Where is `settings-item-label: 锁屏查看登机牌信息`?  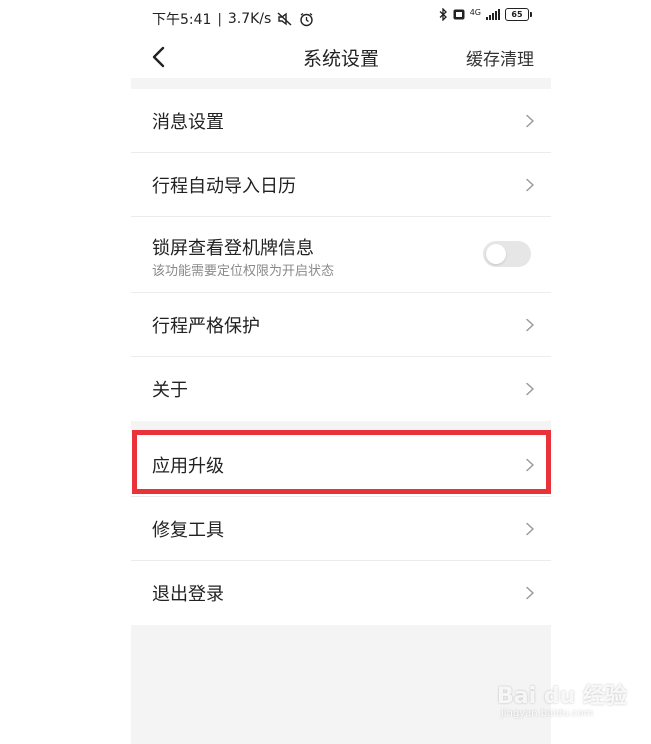
settings-item-label: 锁屏查看登机牌信息 is located at coordinates (233, 248).